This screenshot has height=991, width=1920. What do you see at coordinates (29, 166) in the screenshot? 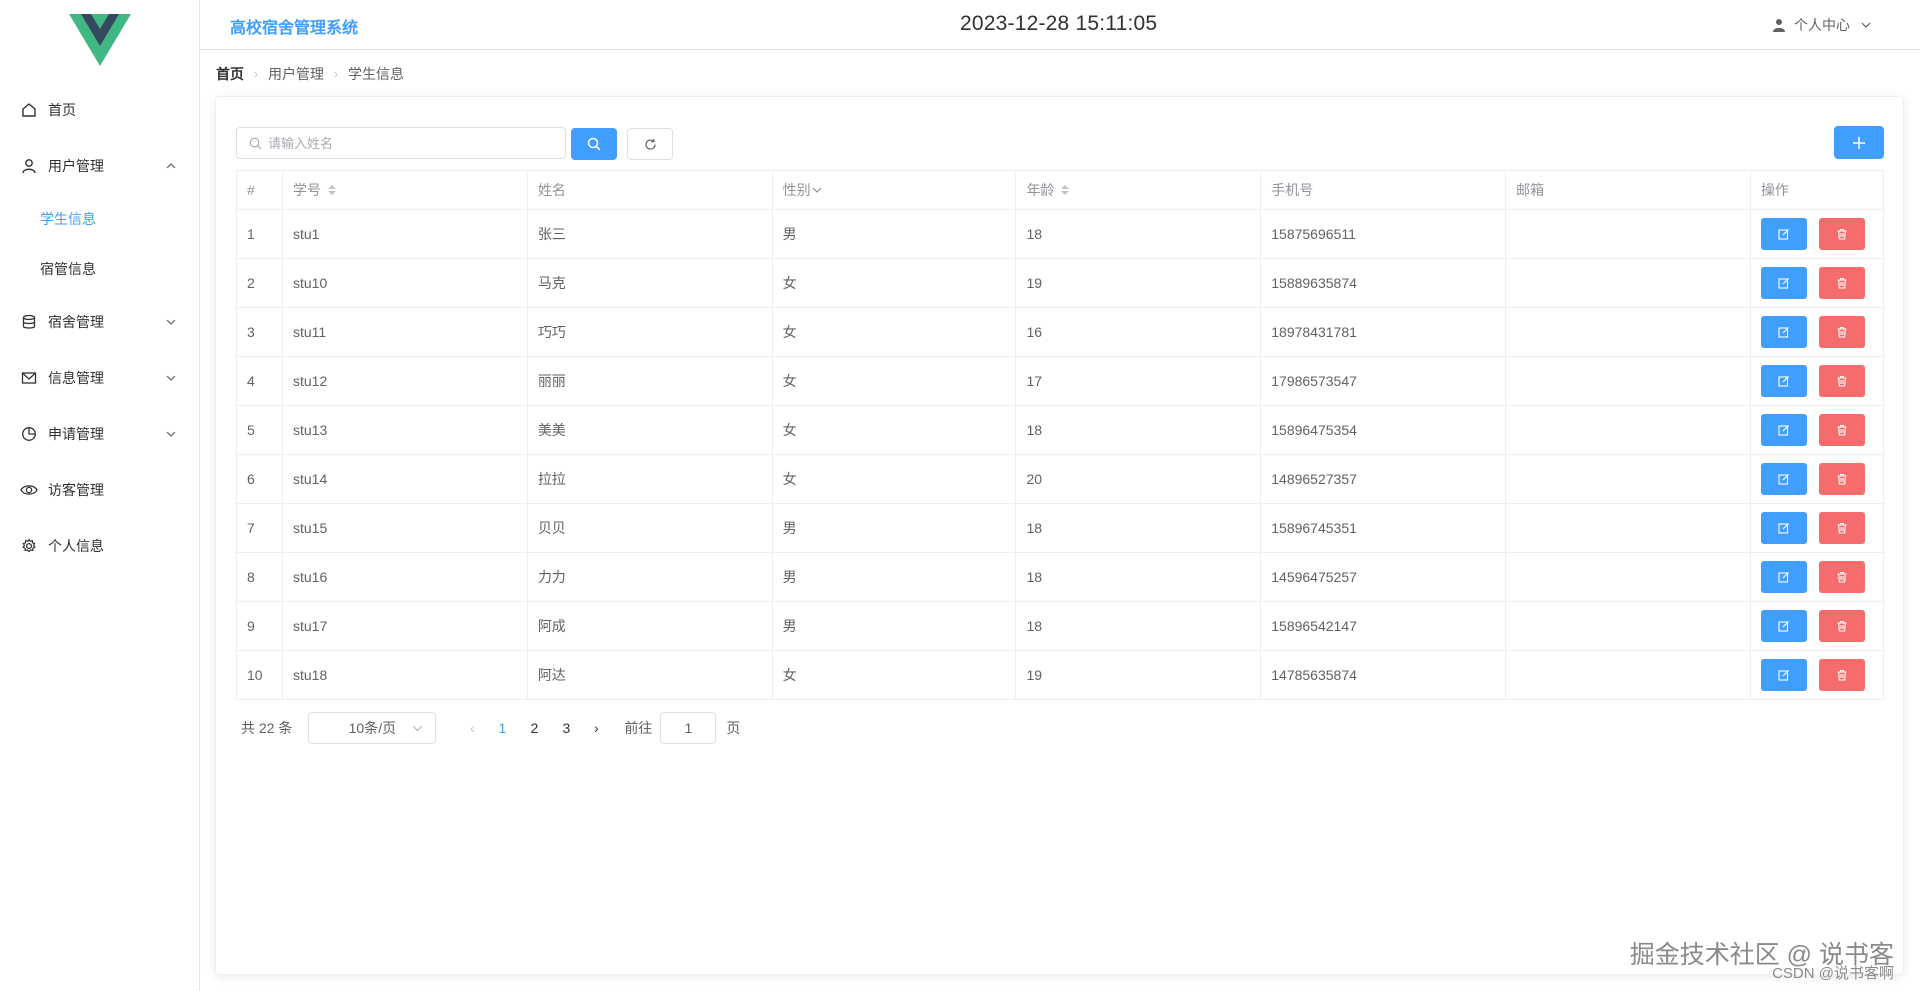
I see `user-icon` at bounding box center [29, 166].